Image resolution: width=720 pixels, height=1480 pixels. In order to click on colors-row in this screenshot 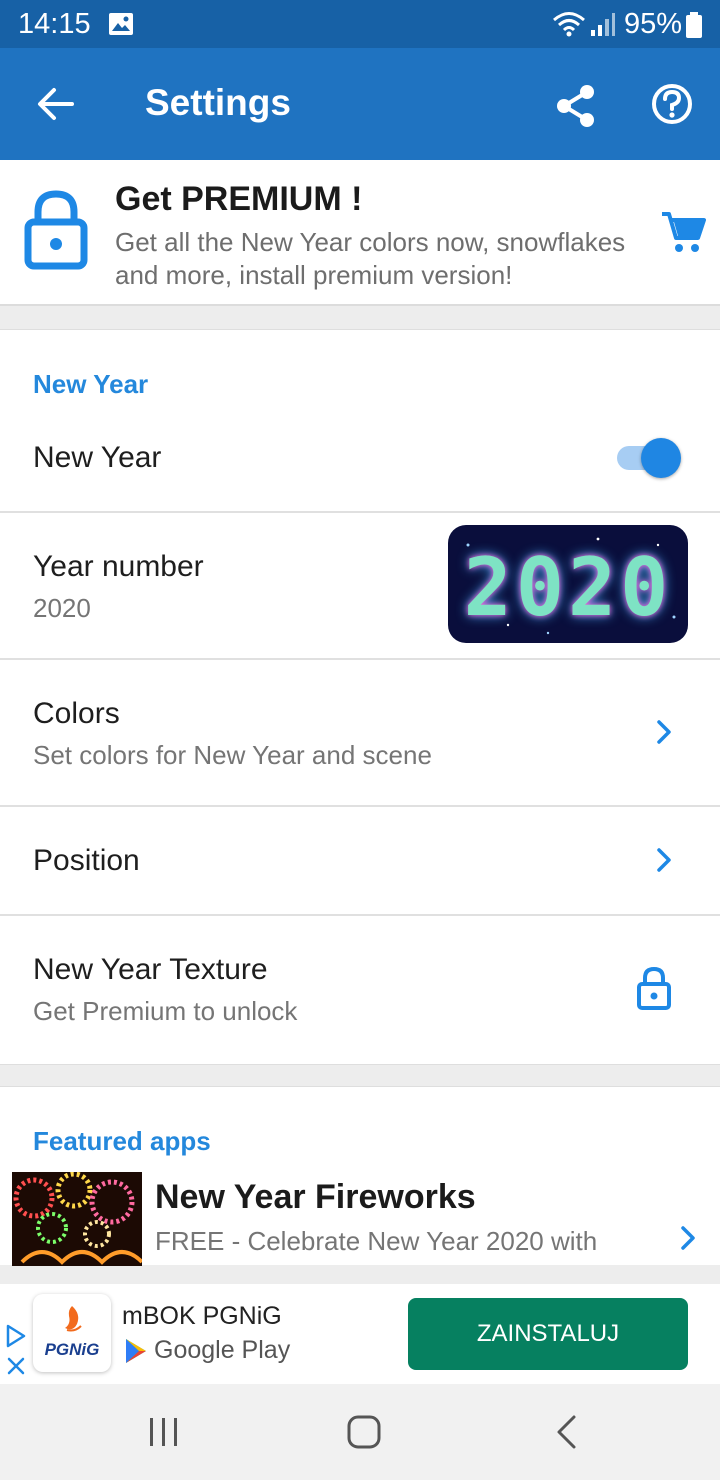, I will do `click(360, 733)`.